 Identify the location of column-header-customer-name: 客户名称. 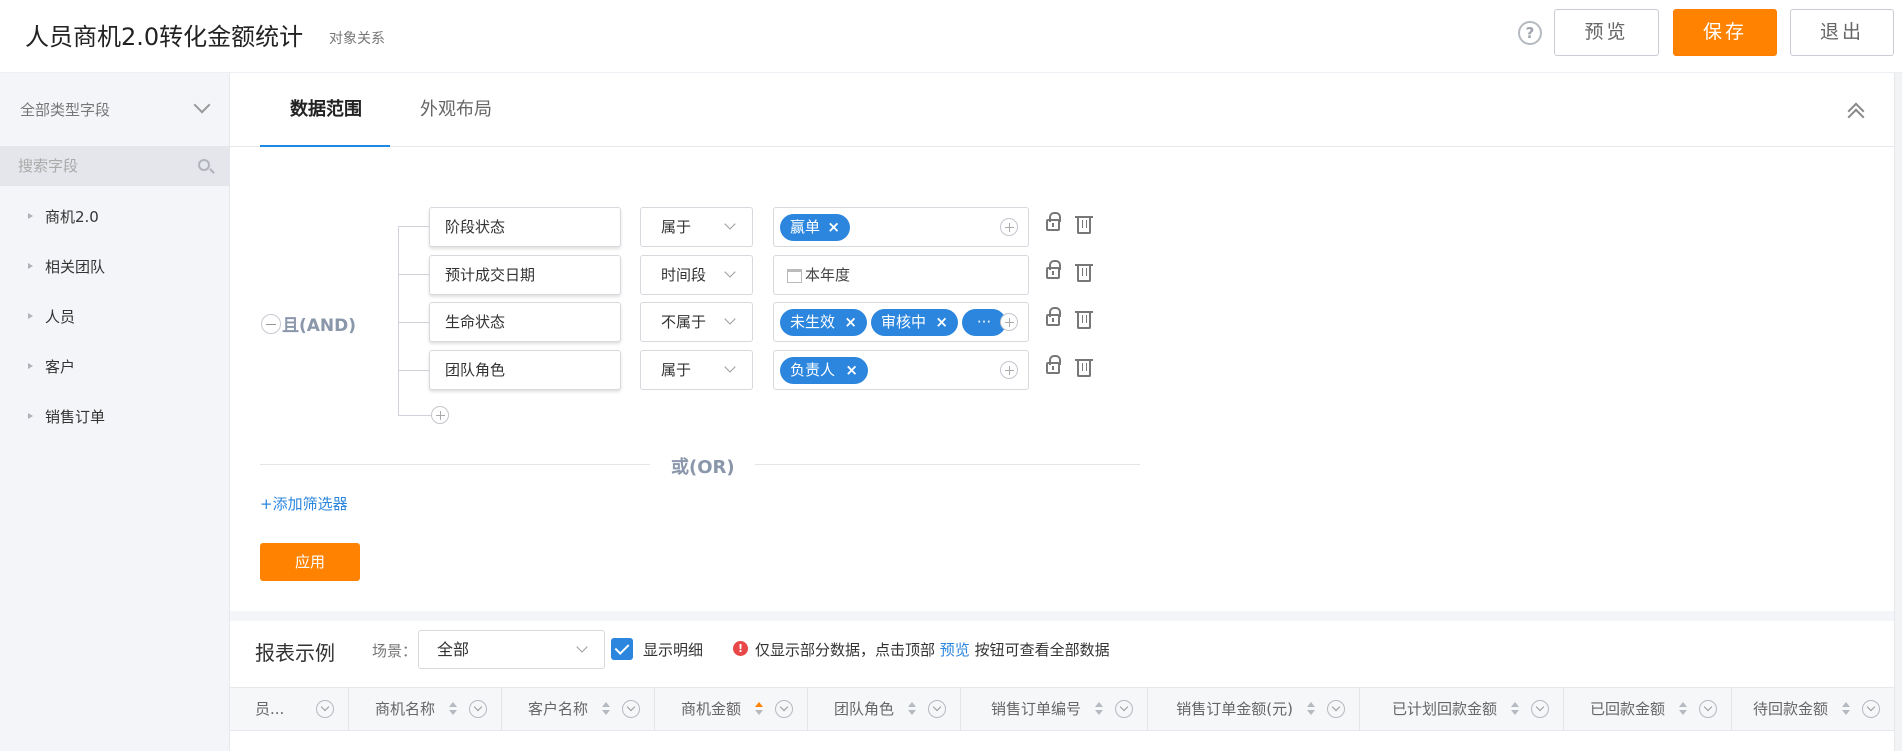
(578, 709).